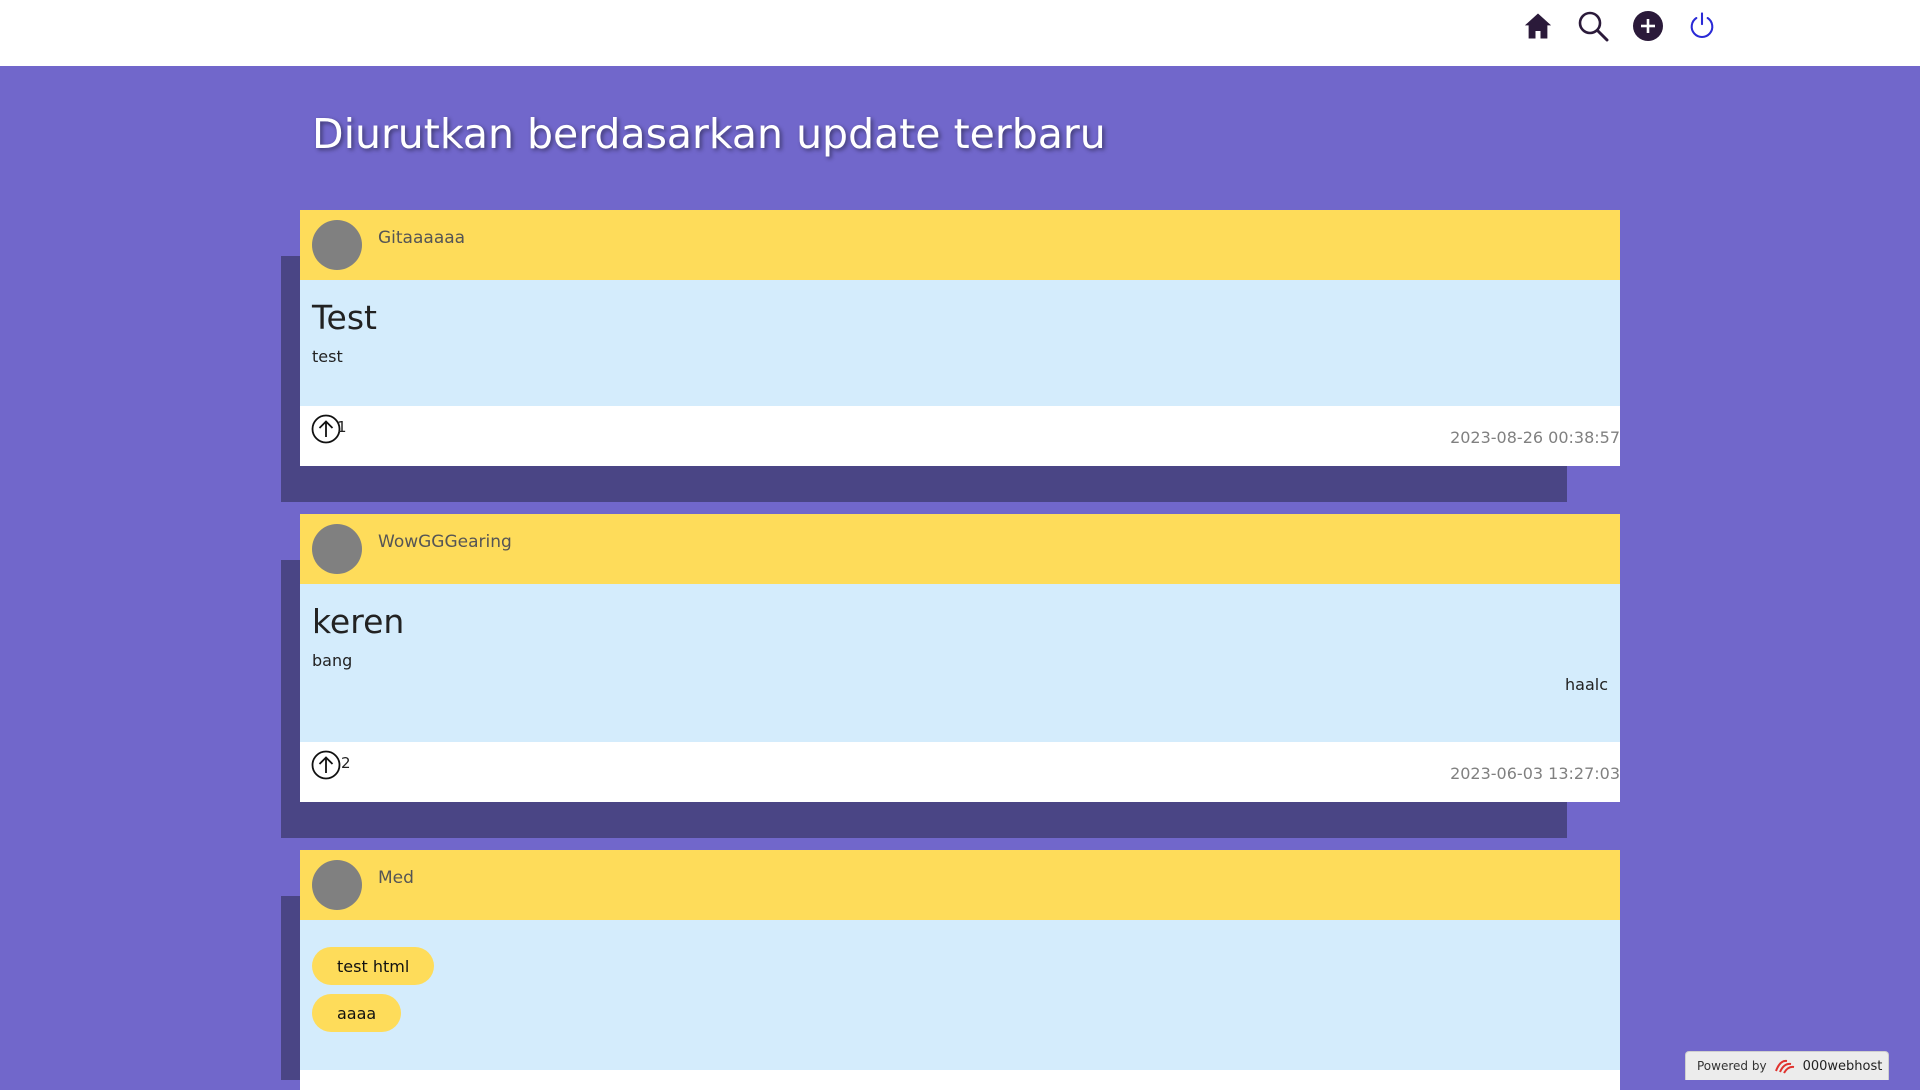 This screenshot has width=1920, height=1090. What do you see at coordinates (358, 621) in the screenshot?
I see `post-title: keren` at bounding box center [358, 621].